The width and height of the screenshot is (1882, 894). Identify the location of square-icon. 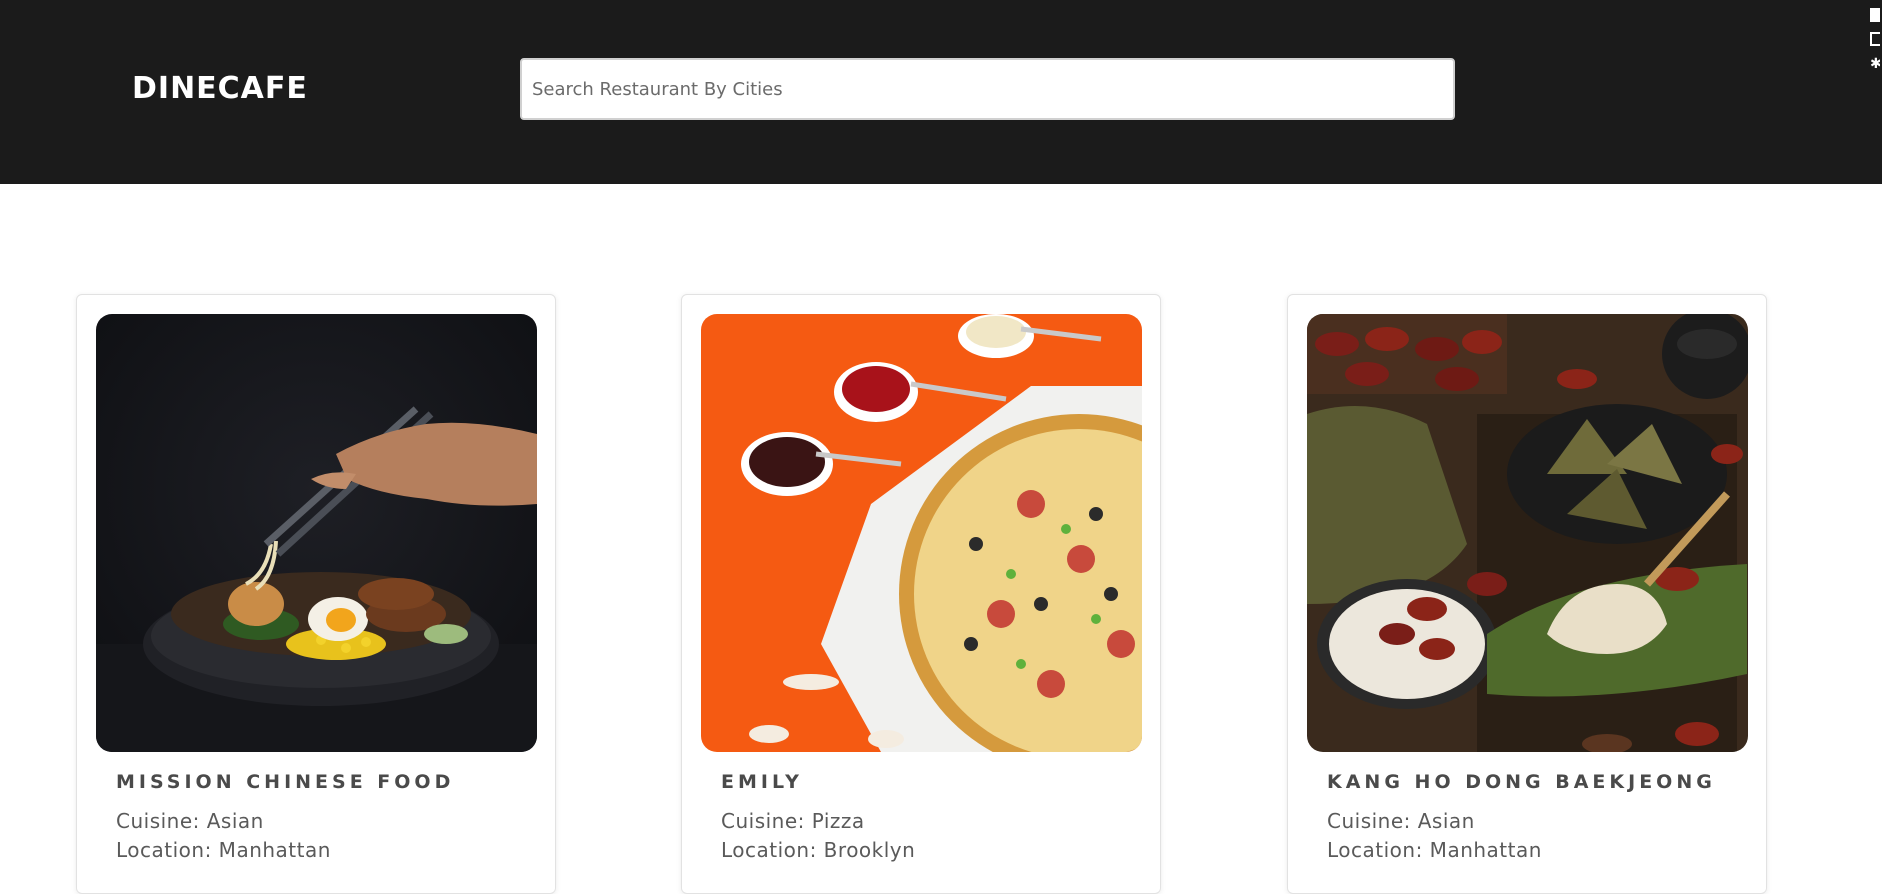
(1875, 15).